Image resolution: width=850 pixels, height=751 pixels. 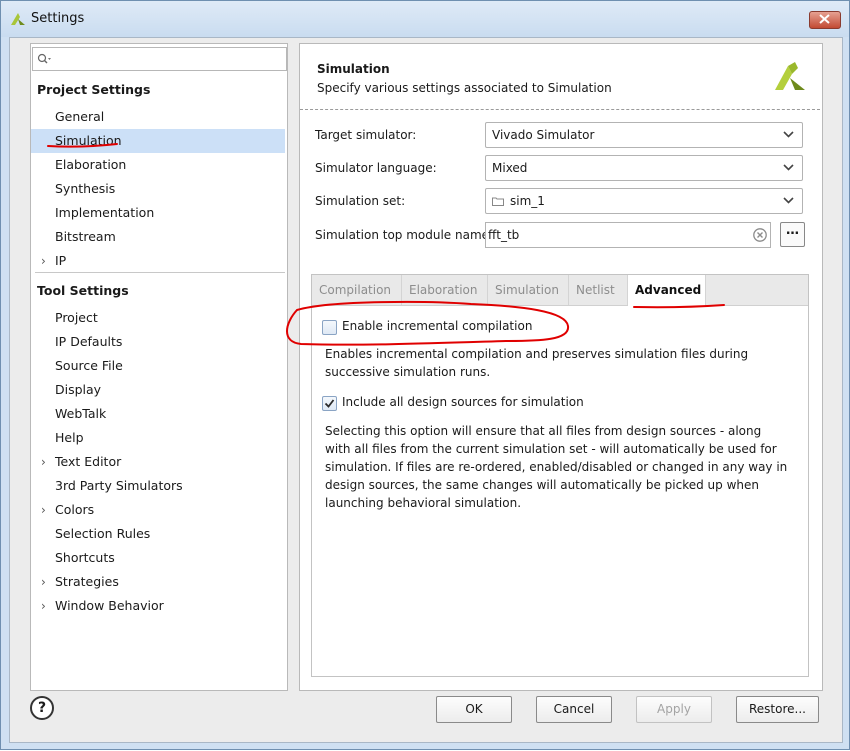 I want to click on simulation-set-label: Simulation set:, so click(x=360, y=201).